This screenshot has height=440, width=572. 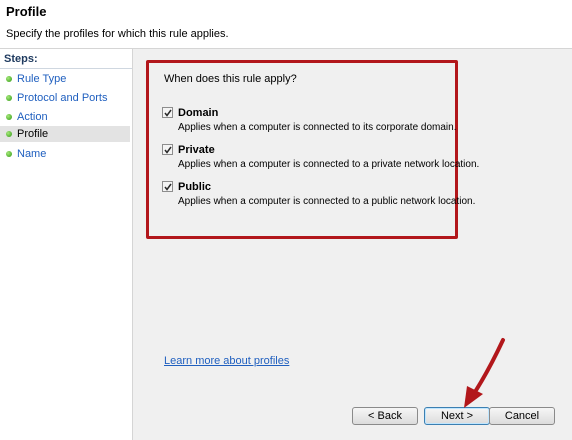 What do you see at coordinates (9, 154) in the screenshot?
I see `step-pending-icon` at bounding box center [9, 154].